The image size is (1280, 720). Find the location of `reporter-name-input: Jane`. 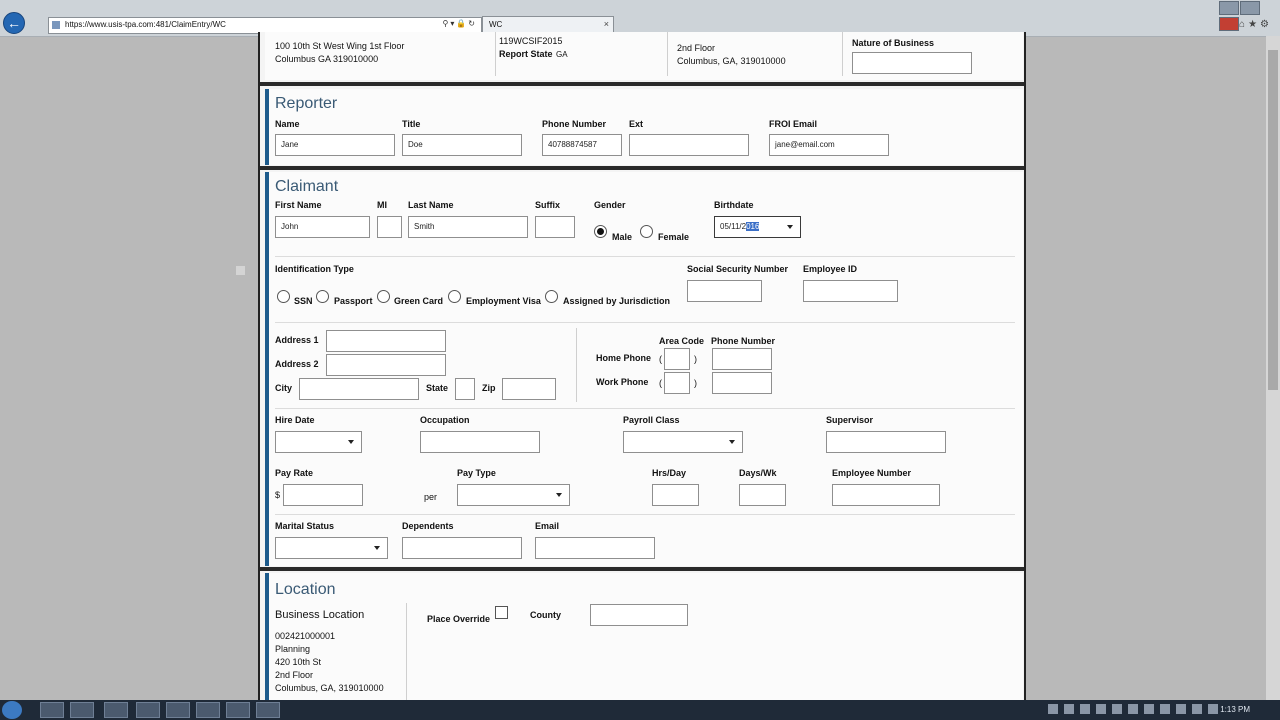

reporter-name-input: Jane is located at coordinates (335, 145).